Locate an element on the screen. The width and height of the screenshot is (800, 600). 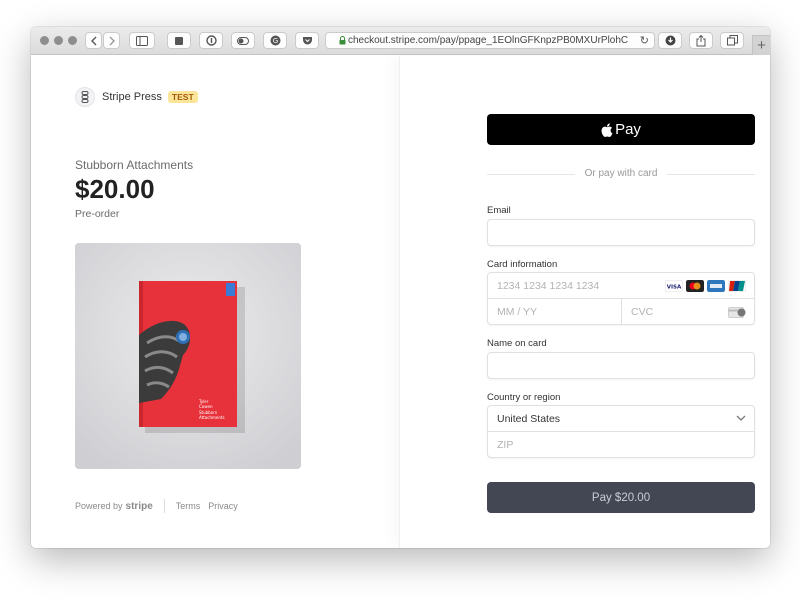
tabs-icon is located at coordinates (732, 40).